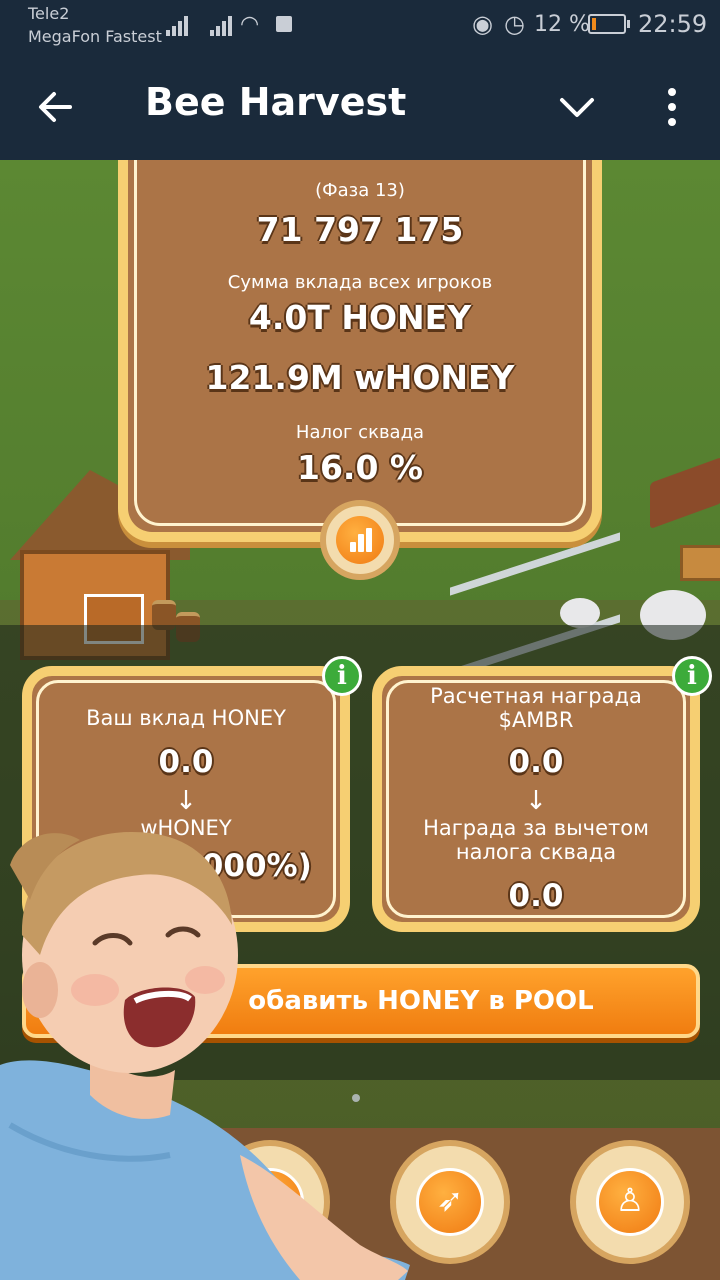 The width and height of the screenshot is (720, 1280). Describe the element at coordinates (673, 24) in the screenshot. I see `clock: 22:59` at that location.